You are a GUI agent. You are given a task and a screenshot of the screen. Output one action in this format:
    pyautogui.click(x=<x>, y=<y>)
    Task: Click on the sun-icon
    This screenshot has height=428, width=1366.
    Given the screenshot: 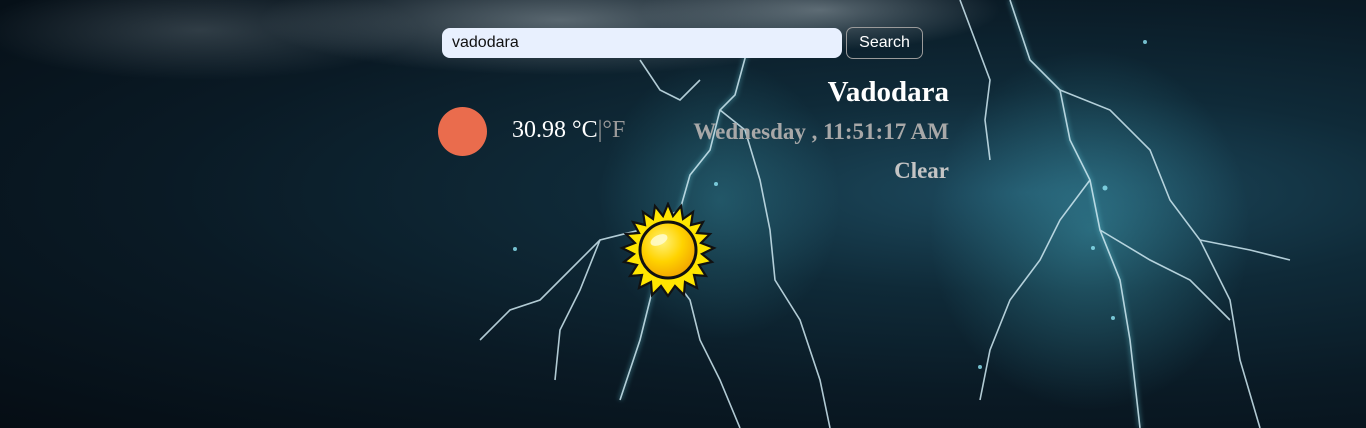 What is the action you would take?
    pyautogui.click(x=668, y=250)
    